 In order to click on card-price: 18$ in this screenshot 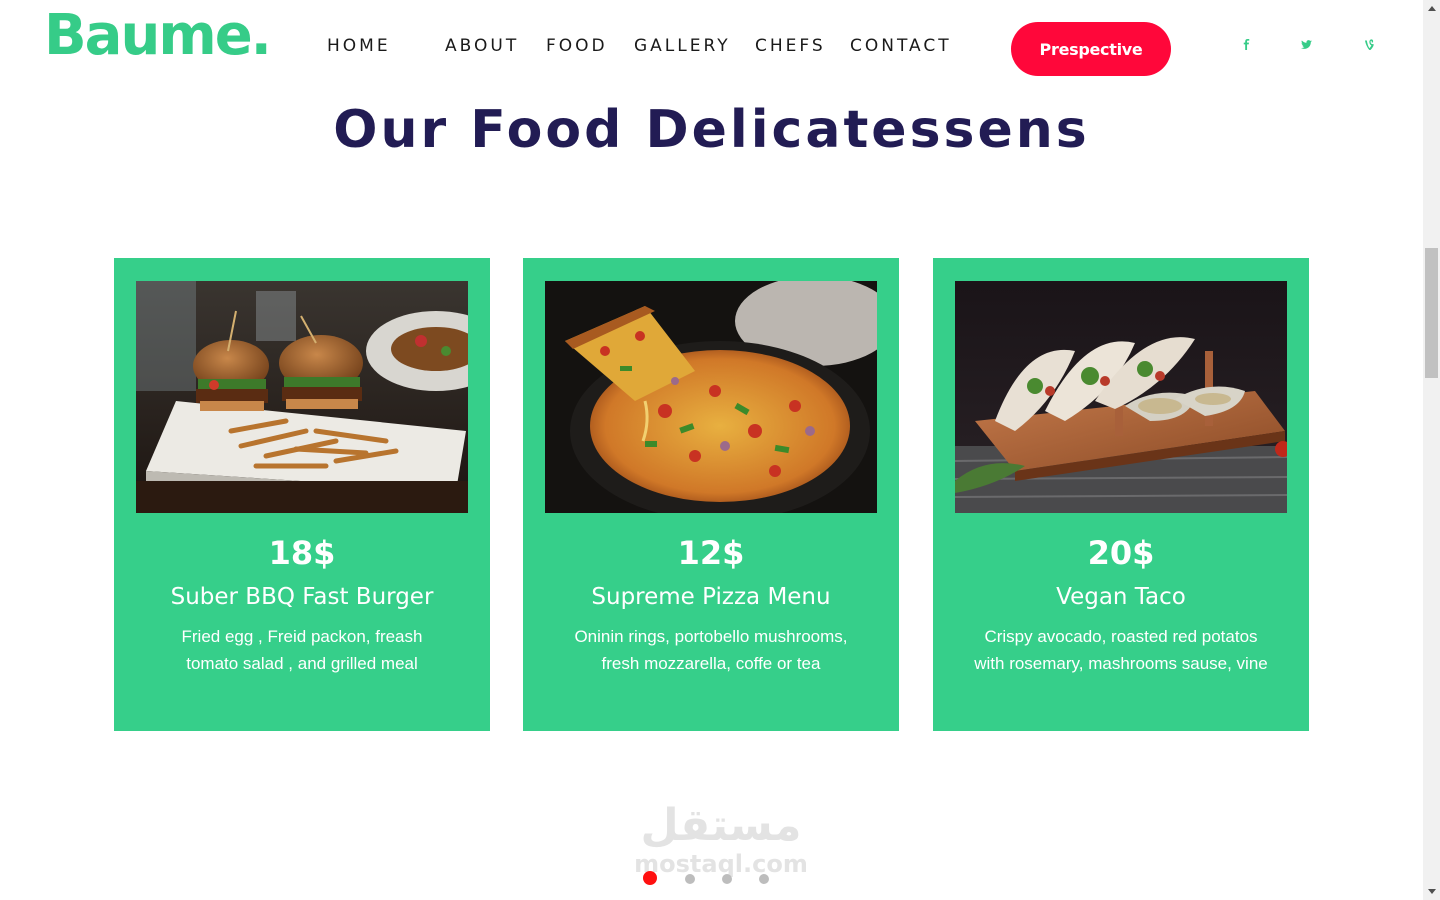, I will do `click(302, 553)`.